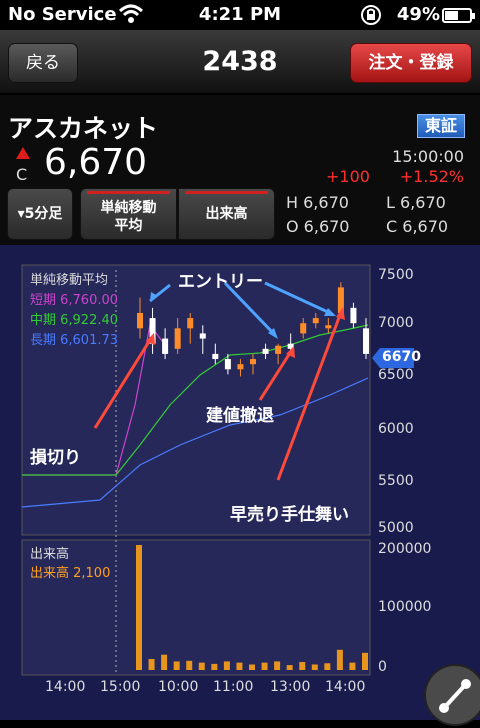 The image size is (480, 728). I want to click on mid-ma-legend: 中期 6,922.40, so click(74, 320).